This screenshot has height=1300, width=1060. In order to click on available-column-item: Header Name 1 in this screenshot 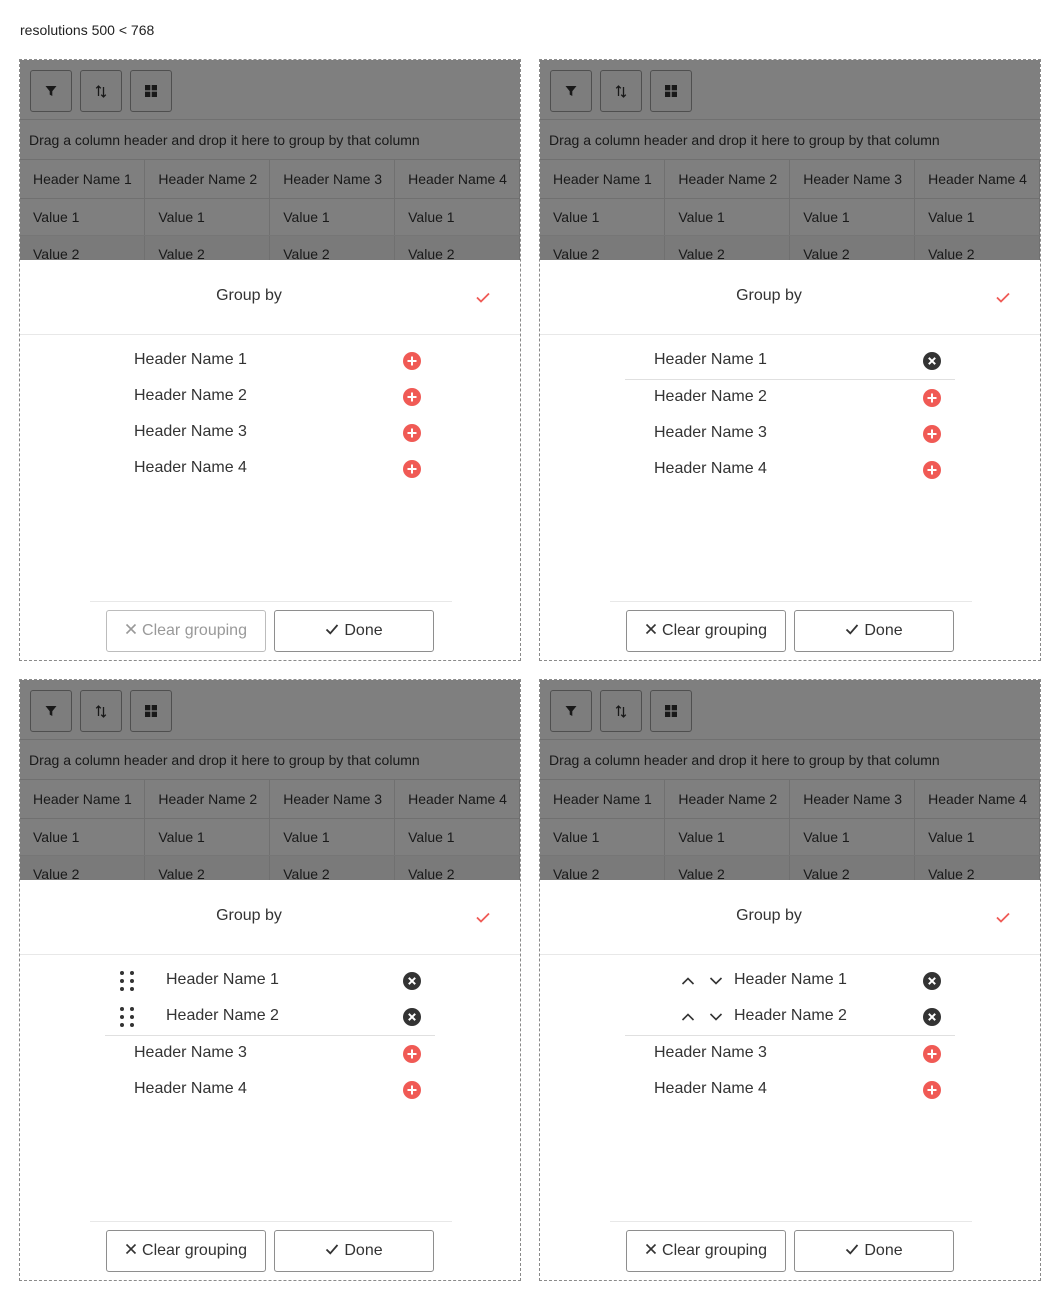, I will do `click(270, 361)`.